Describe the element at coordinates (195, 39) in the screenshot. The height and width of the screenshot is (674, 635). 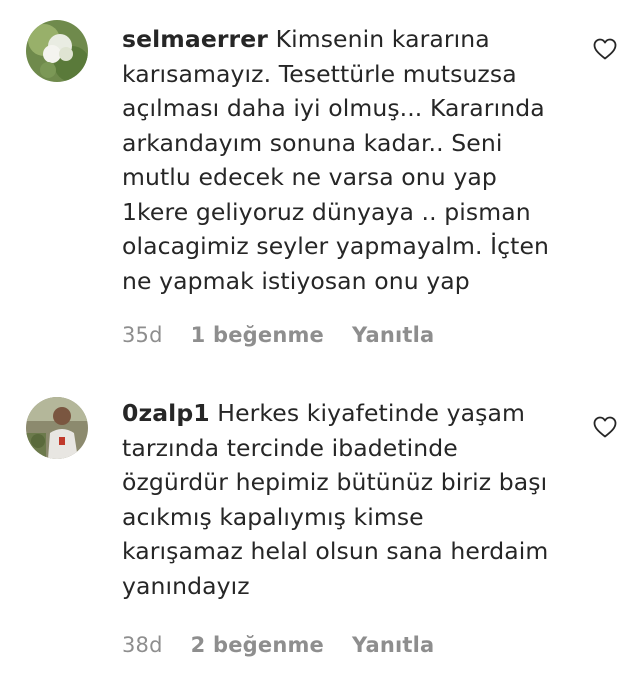
I see `comment-username: selmaerrer` at that location.